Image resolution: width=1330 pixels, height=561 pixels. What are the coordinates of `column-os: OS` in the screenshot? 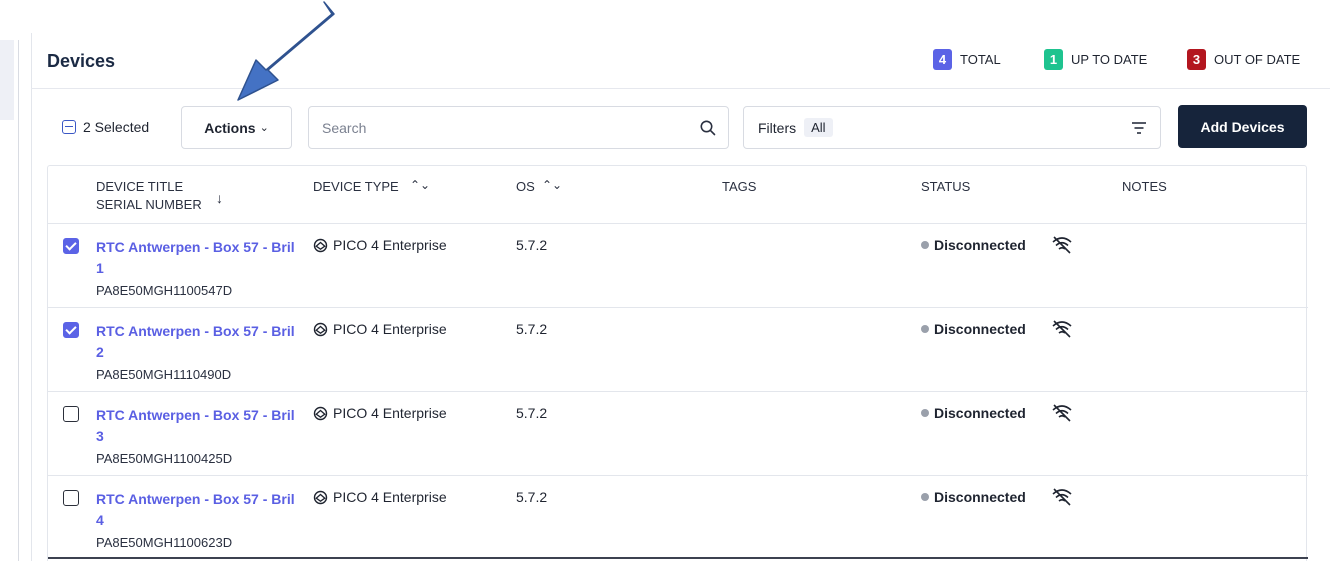 It's located at (525, 187).